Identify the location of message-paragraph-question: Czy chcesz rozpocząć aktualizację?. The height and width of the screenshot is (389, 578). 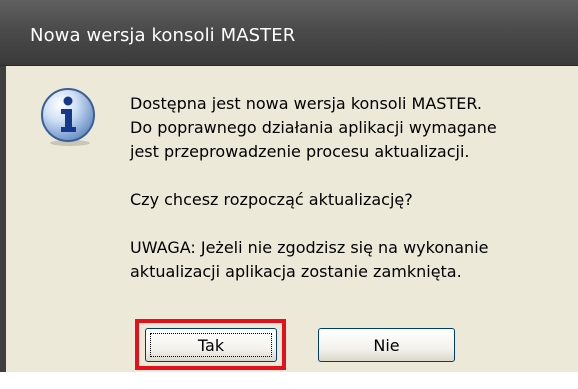
(271, 199).